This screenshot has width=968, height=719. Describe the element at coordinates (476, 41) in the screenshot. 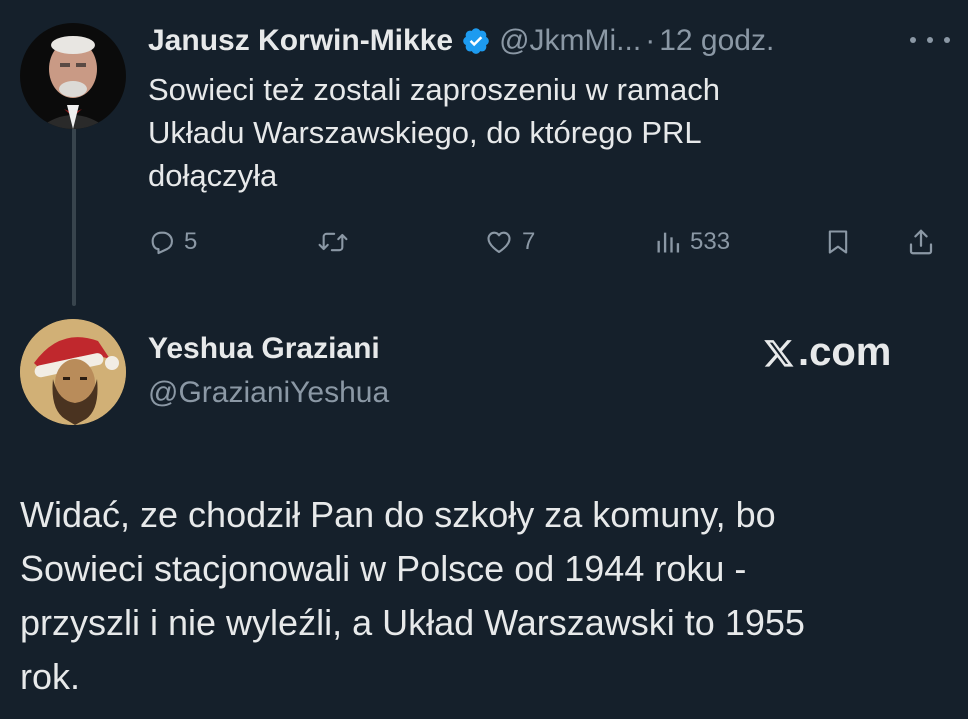

I see `verified-badge-icon` at that location.